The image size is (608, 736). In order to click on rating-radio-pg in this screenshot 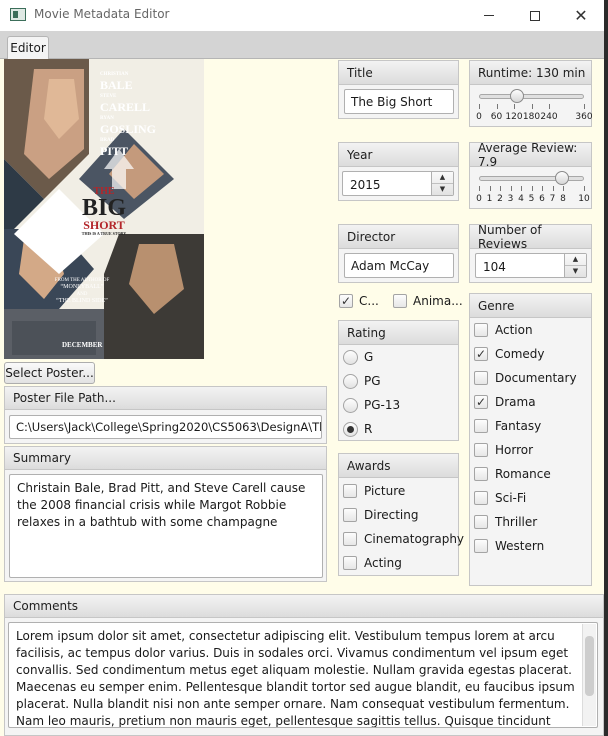, I will do `click(350, 381)`.